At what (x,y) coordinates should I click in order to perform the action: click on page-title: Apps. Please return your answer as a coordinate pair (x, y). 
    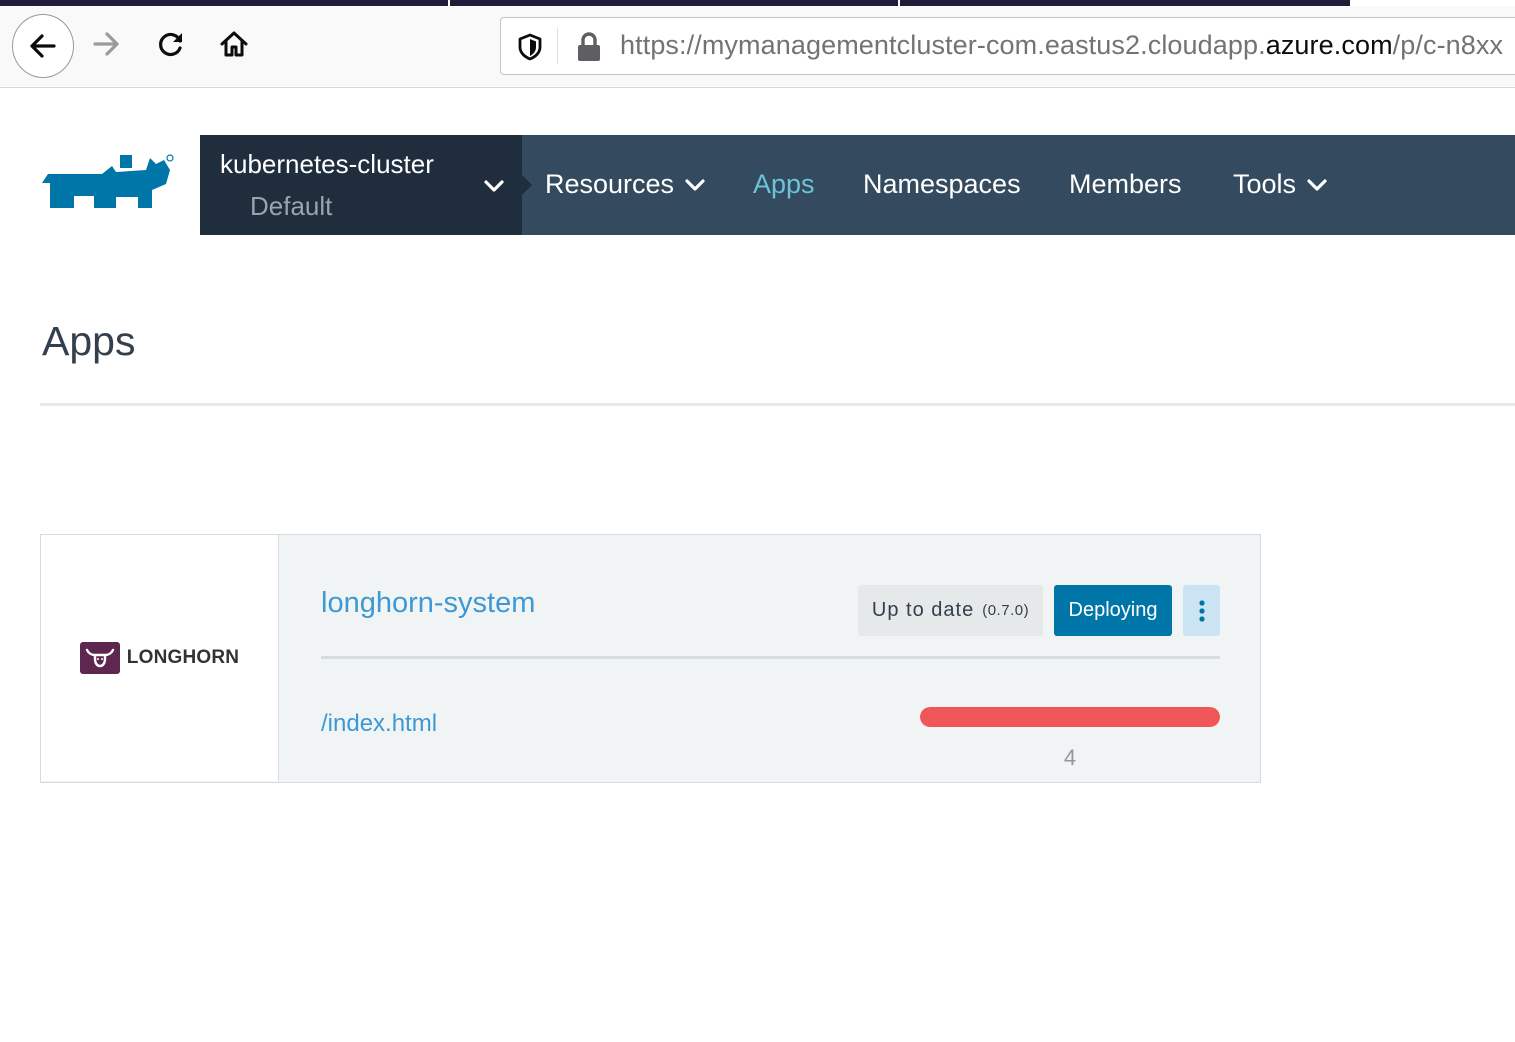
    Looking at the image, I should click on (89, 341).